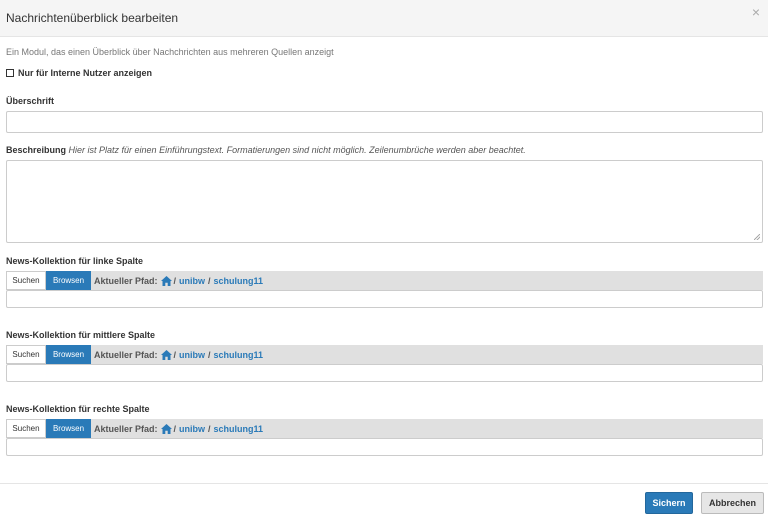 This screenshot has height=522, width=768. I want to click on collection-middle-label: News-Kollektion für mittlere Spalte, so click(81, 335).